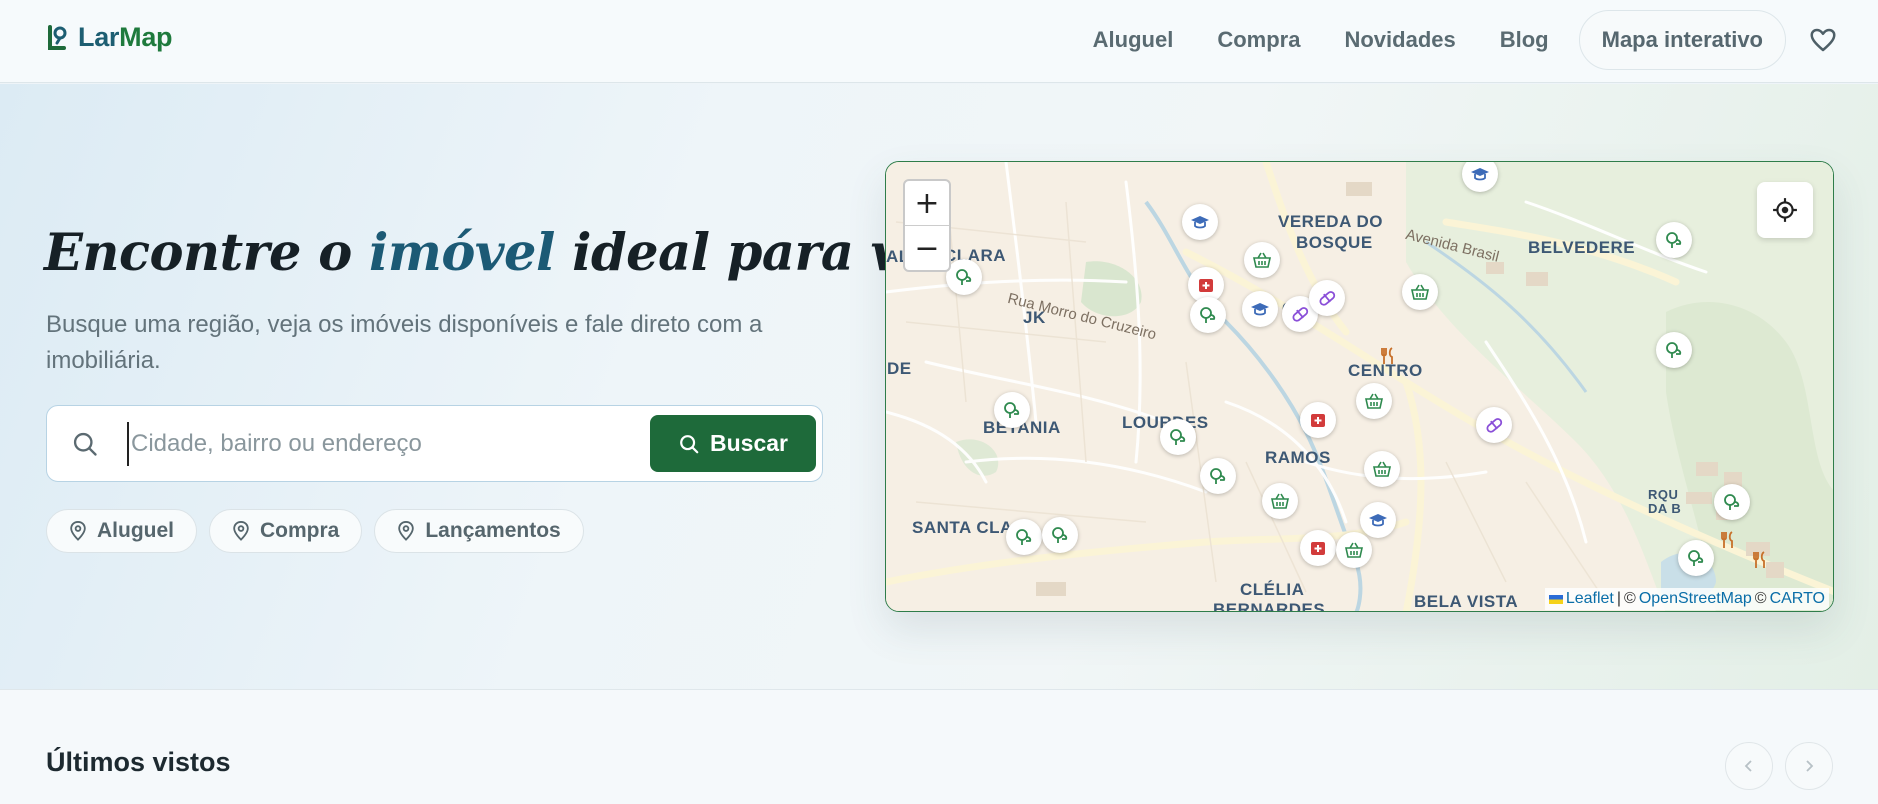 The width and height of the screenshot is (1878, 804). I want to click on search-input, so click(342, 444).